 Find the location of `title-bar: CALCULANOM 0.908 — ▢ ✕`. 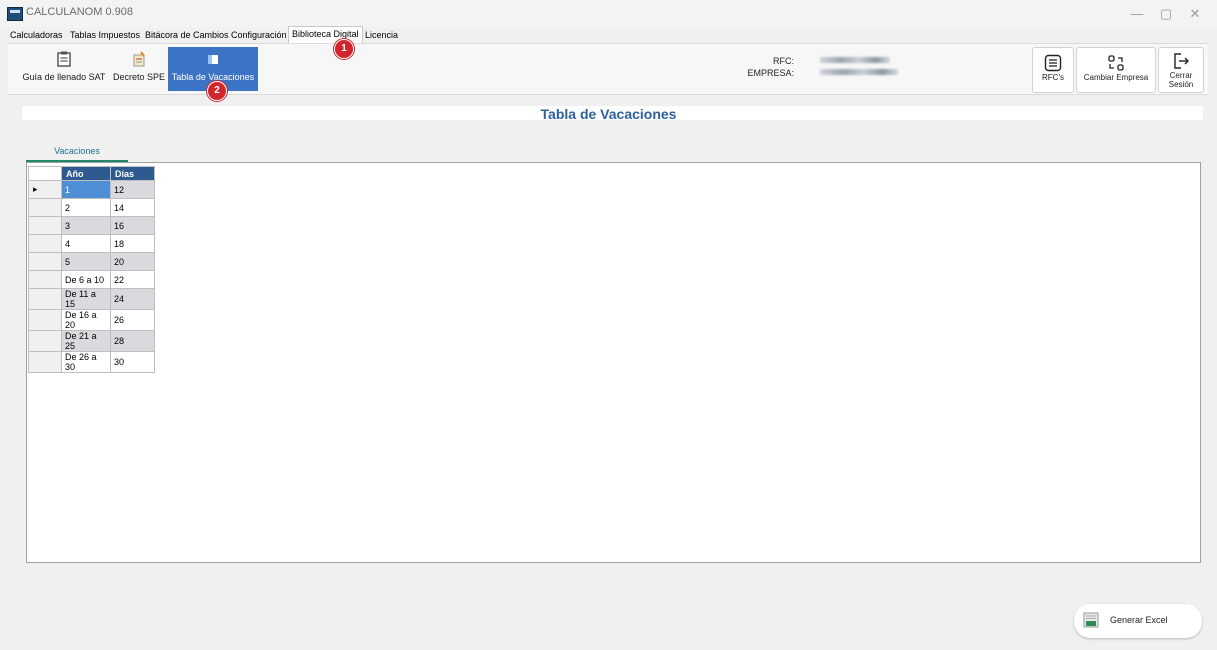

title-bar: CALCULANOM 0.908 — ▢ ✕ is located at coordinates (608, 14).